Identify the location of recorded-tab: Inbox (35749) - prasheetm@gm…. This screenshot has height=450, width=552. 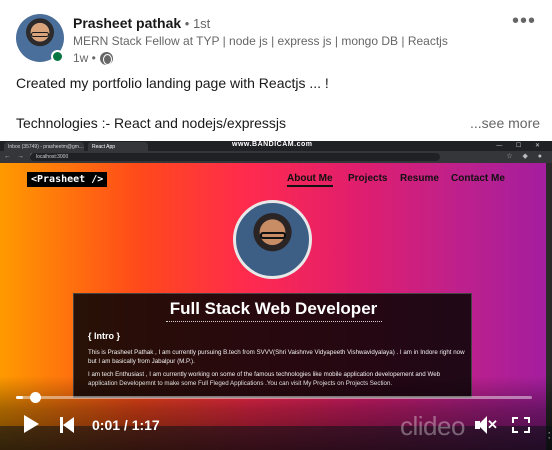
(44, 146).